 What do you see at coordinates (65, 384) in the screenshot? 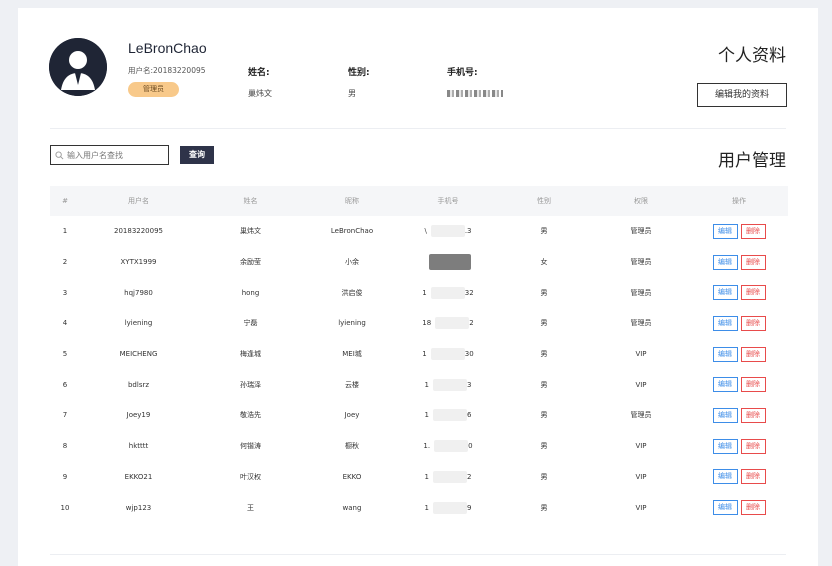
I see `cell-index: 6` at bounding box center [65, 384].